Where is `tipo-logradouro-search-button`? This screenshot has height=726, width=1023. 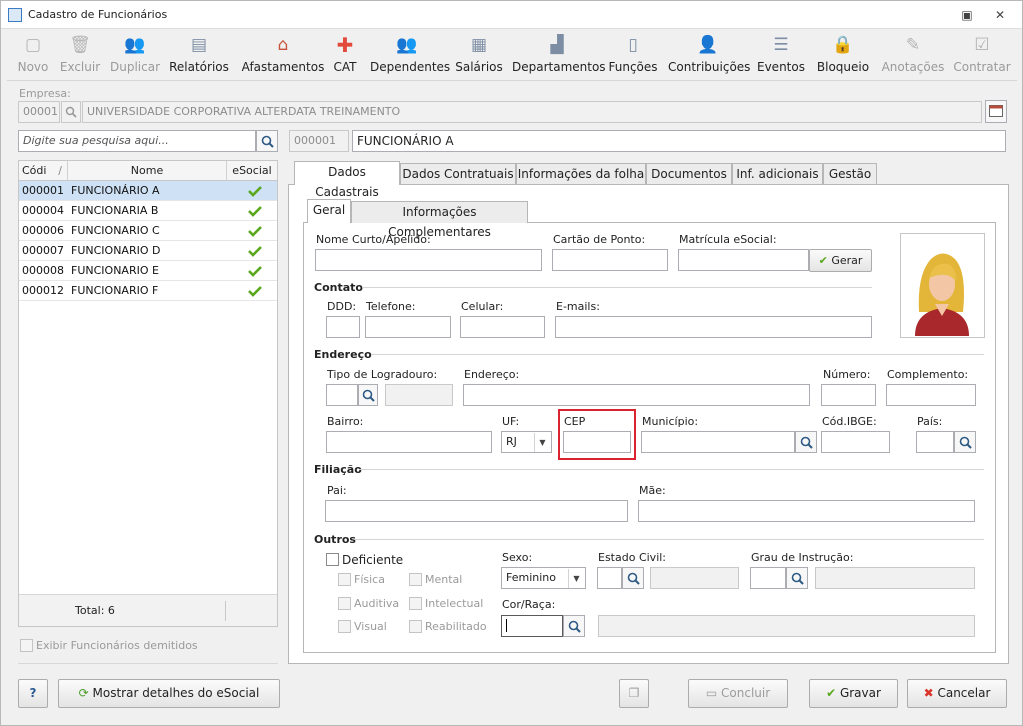
tipo-logradouro-search-button is located at coordinates (368, 395).